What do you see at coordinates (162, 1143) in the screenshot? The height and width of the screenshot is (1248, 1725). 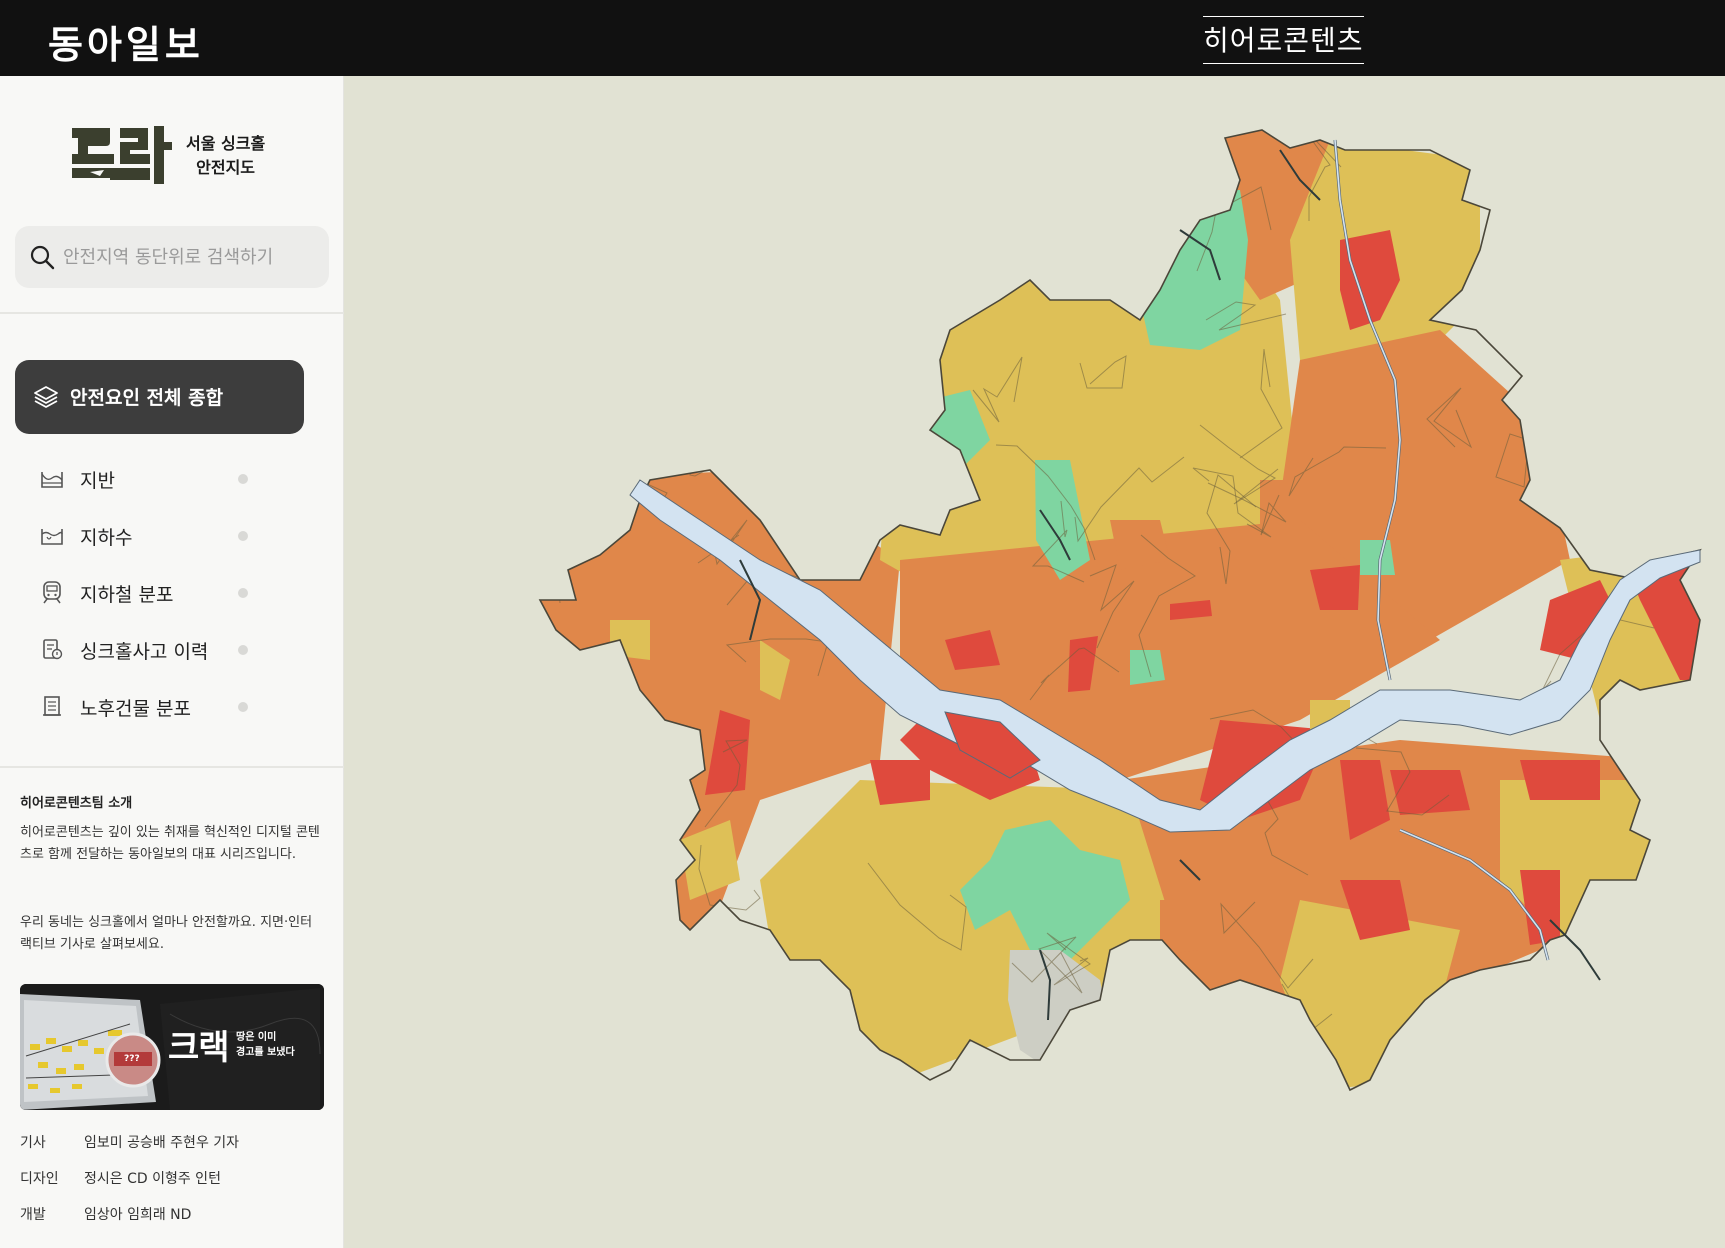 I see `credit-names: 임보미 공승배 주현우 기자` at bounding box center [162, 1143].